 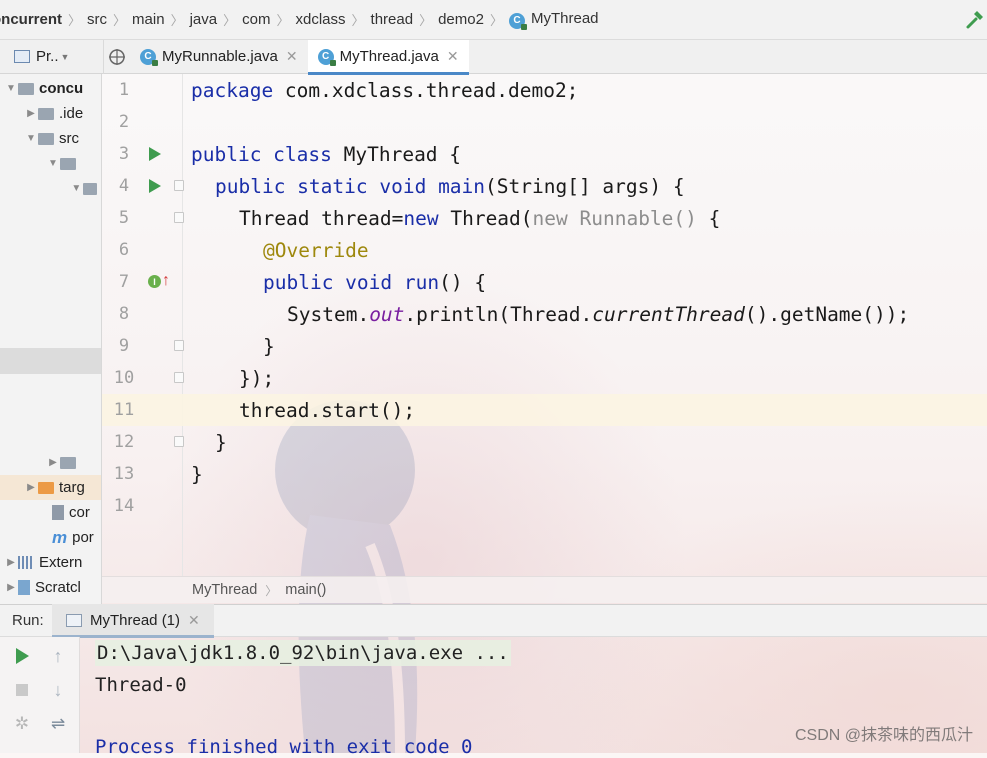 What do you see at coordinates (544, 250) in the screenshot?
I see `code-line-6: 6 @Override` at bounding box center [544, 250].